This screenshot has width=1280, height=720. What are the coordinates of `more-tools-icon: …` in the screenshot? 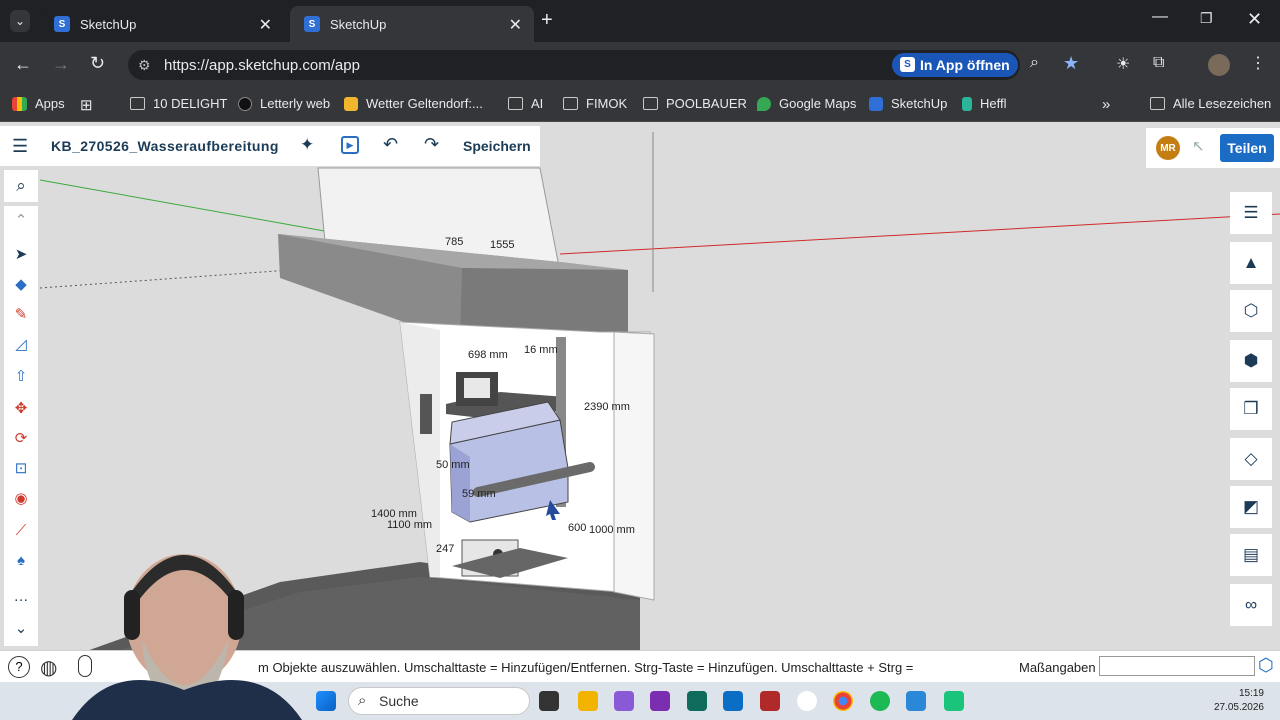 It's located at (21, 597).